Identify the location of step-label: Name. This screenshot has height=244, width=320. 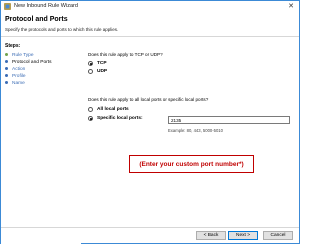
(18, 83).